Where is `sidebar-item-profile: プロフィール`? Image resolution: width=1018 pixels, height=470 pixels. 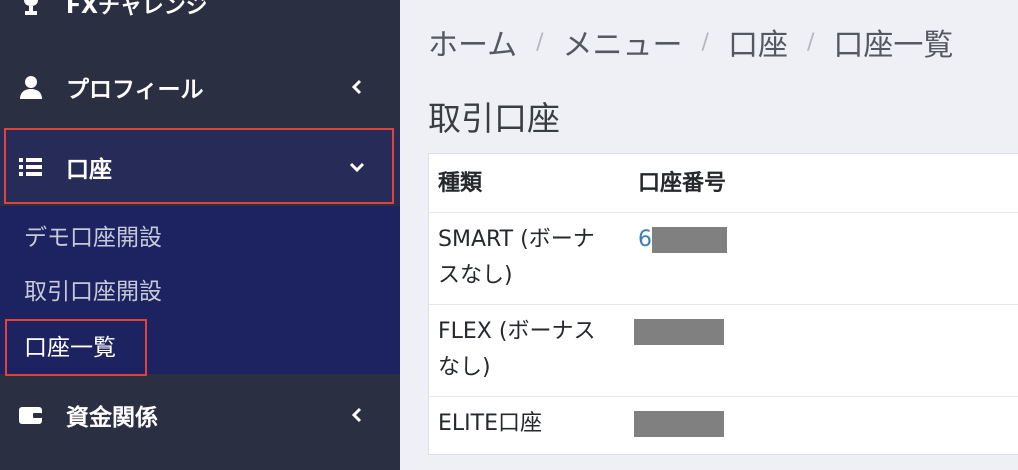 sidebar-item-profile: プロフィール is located at coordinates (200, 87).